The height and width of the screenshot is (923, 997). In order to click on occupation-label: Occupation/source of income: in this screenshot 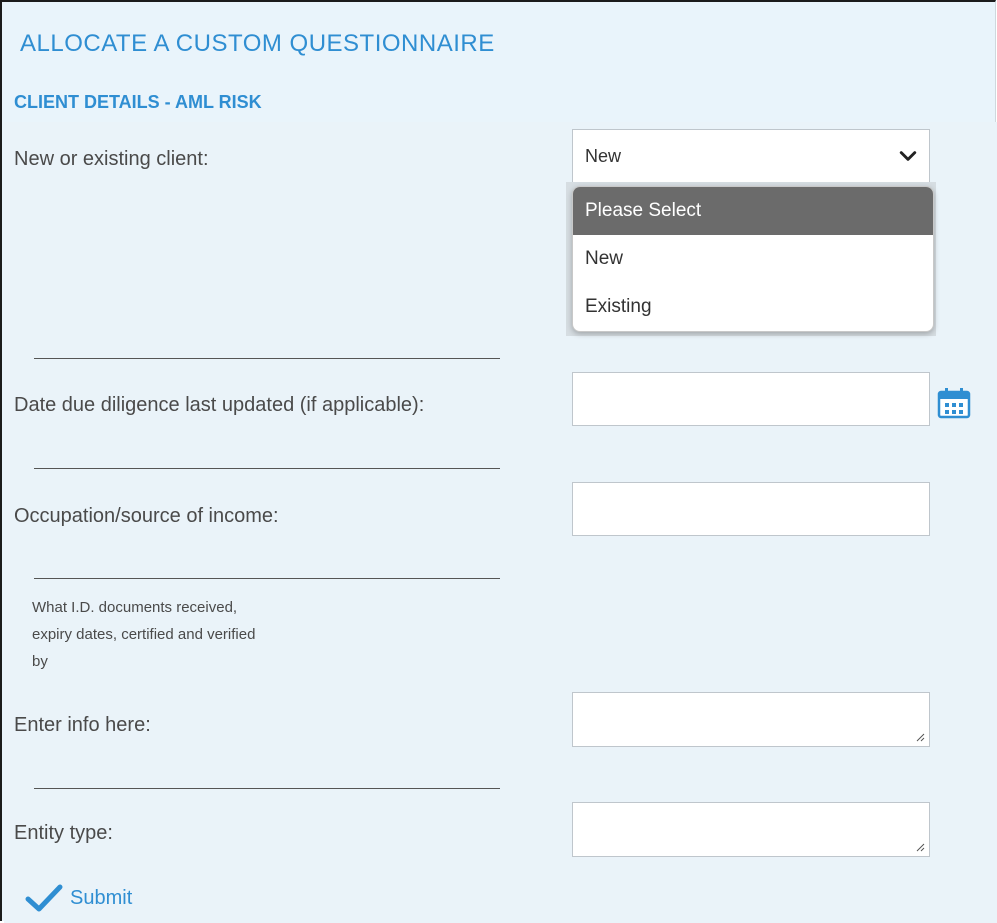, I will do `click(146, 516)`.